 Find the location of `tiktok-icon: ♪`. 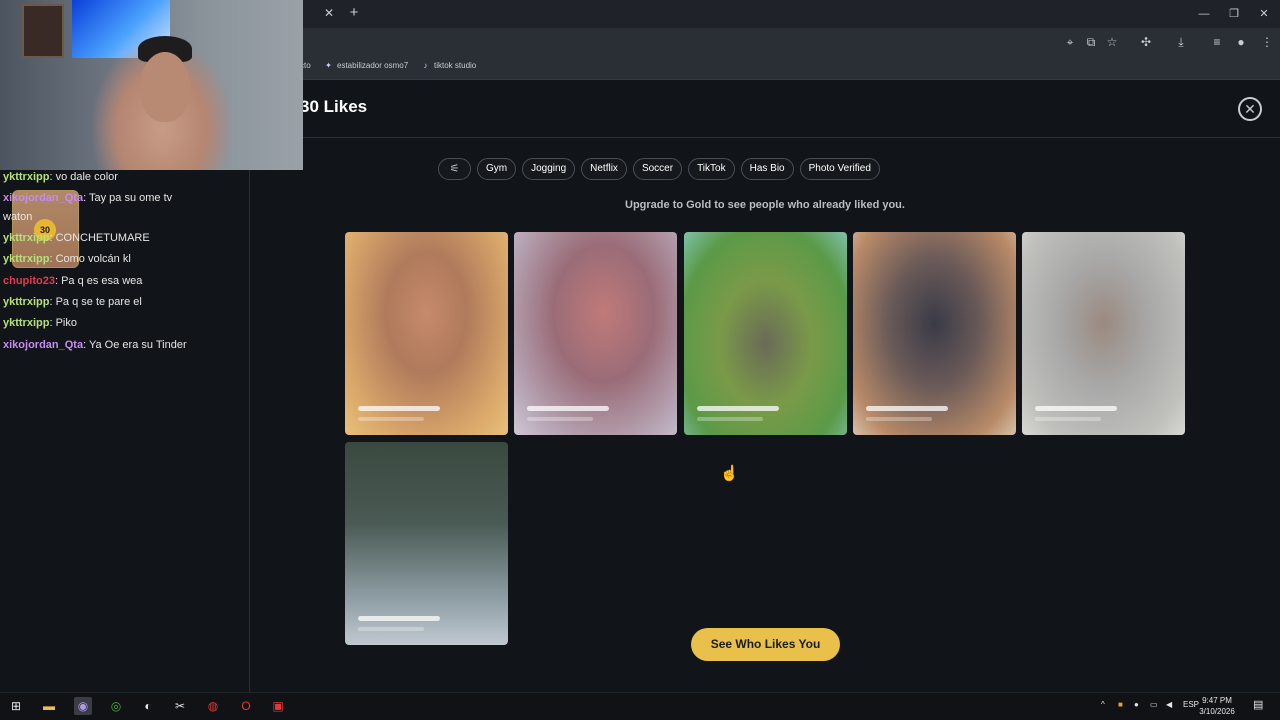

tiktok-icon: ♪ is located at coordinates (425, 65).